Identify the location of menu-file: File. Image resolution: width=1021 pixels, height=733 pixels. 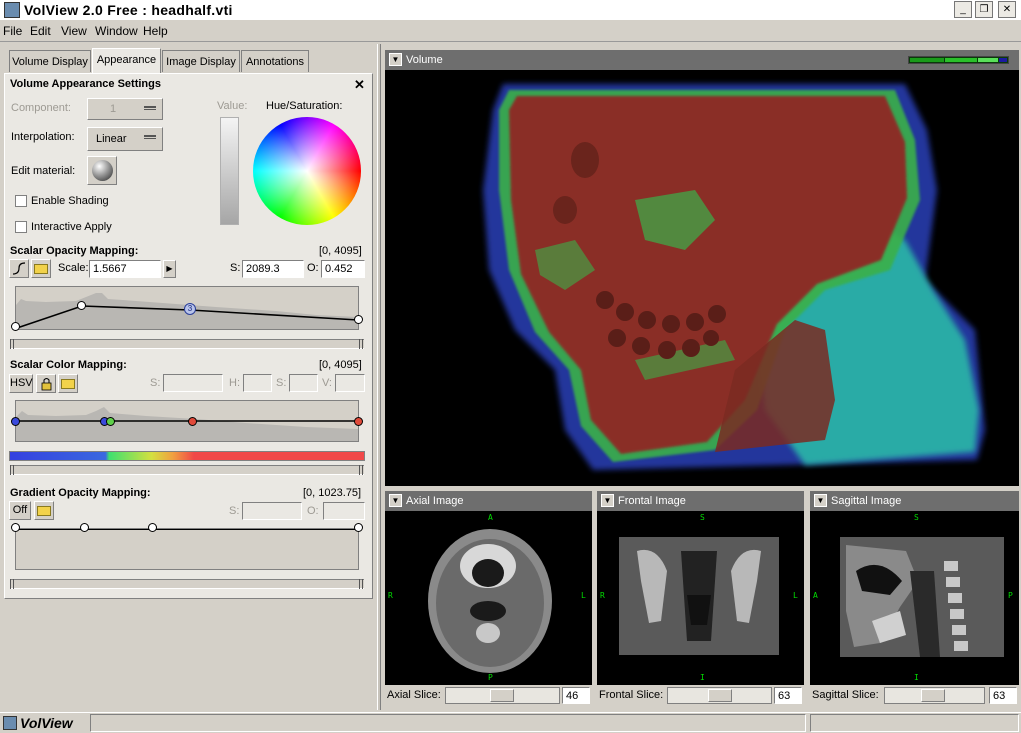
(12, 31).